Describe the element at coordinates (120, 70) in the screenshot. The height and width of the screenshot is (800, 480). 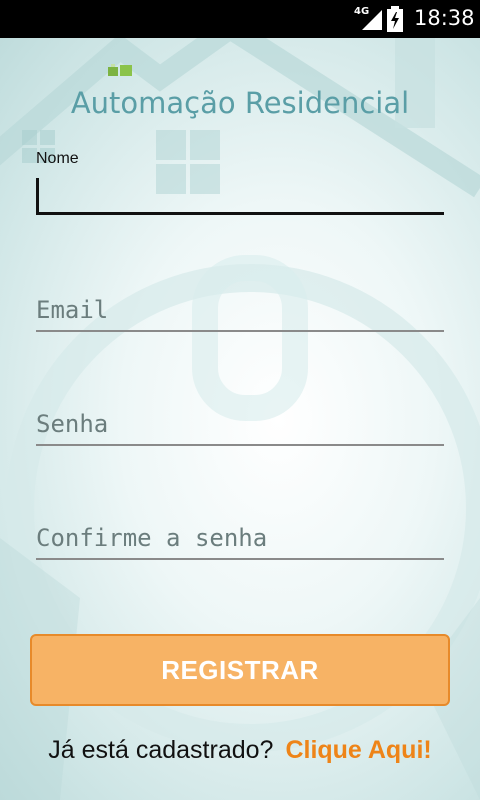
I see `logo-icon` at that location.